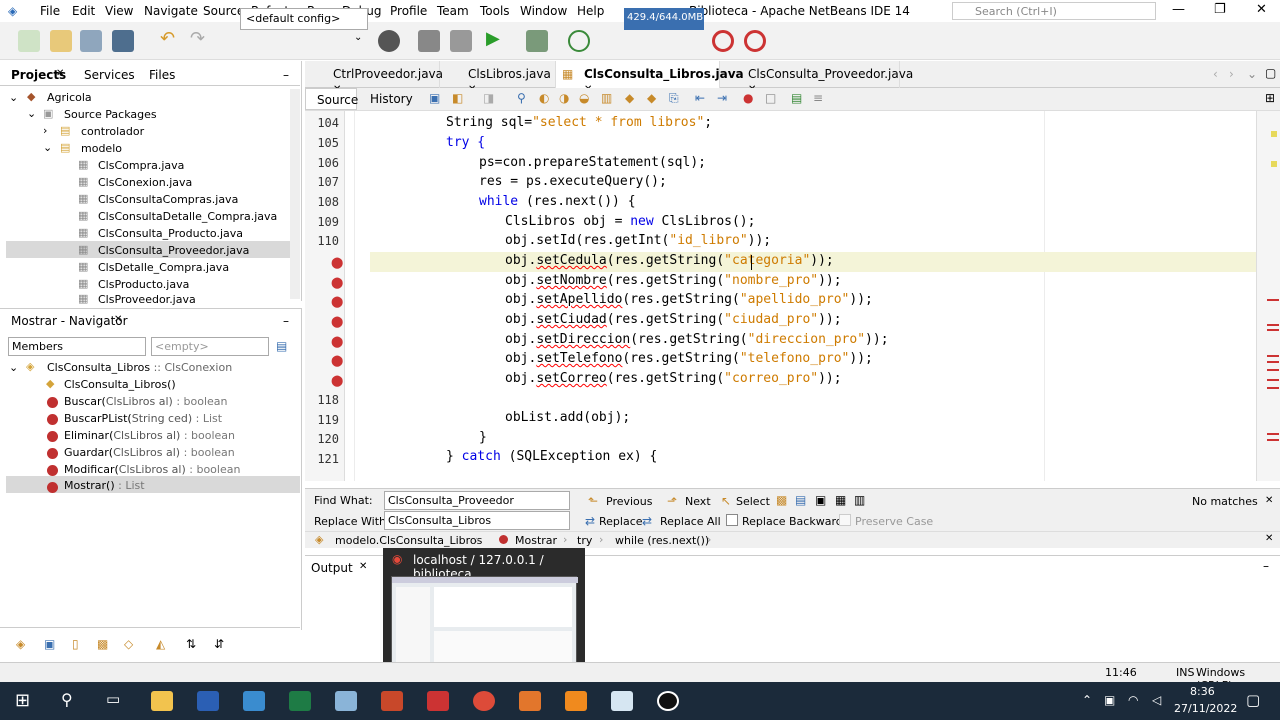 The width and height of the screenshot is (1280, 720). What do you see at coordinates (700, 98) in the screenshot?
I see `shift-left-icon: ⇤` at bounding box center [700, 98].